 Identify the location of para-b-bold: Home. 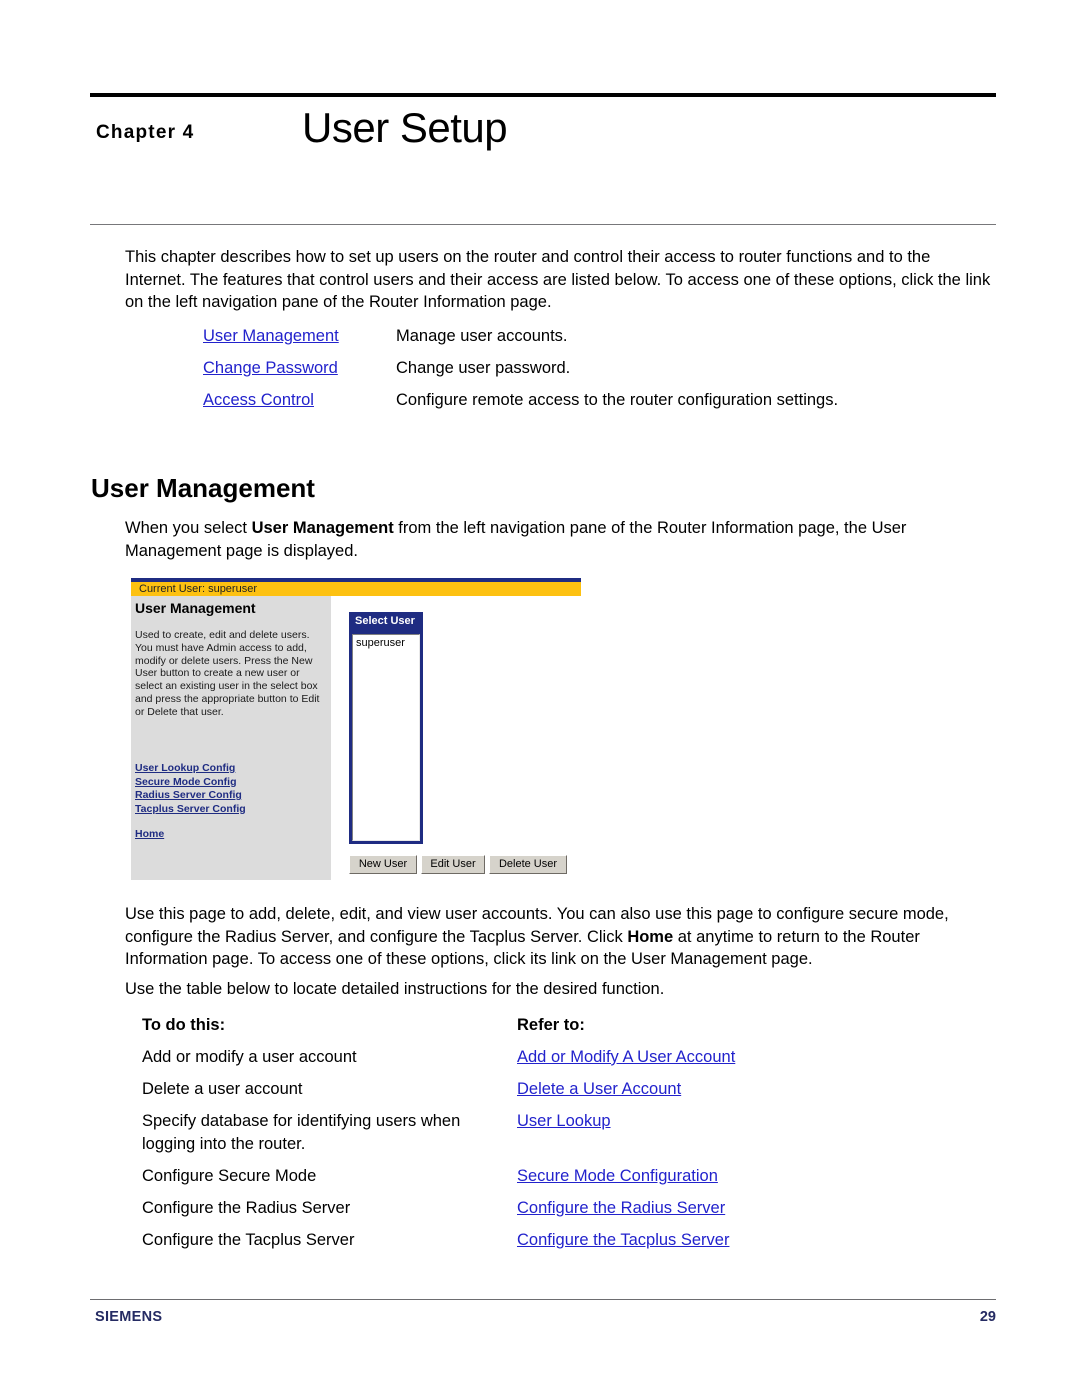
(650, 936).